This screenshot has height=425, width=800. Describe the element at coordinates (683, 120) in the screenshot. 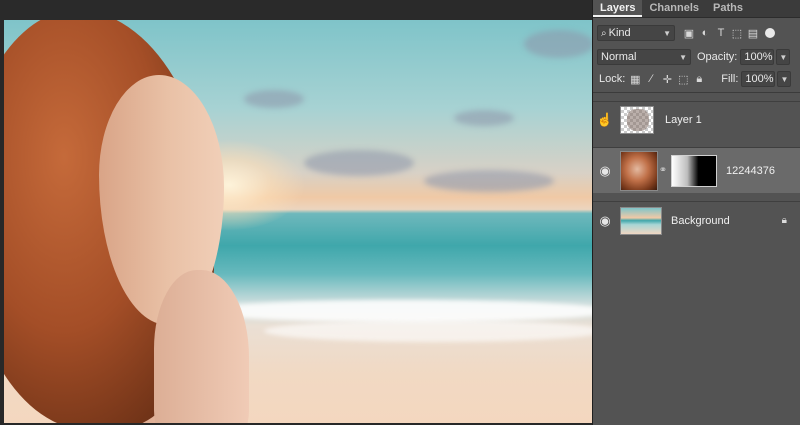

I see `layer-name: Layer 1` at that location.